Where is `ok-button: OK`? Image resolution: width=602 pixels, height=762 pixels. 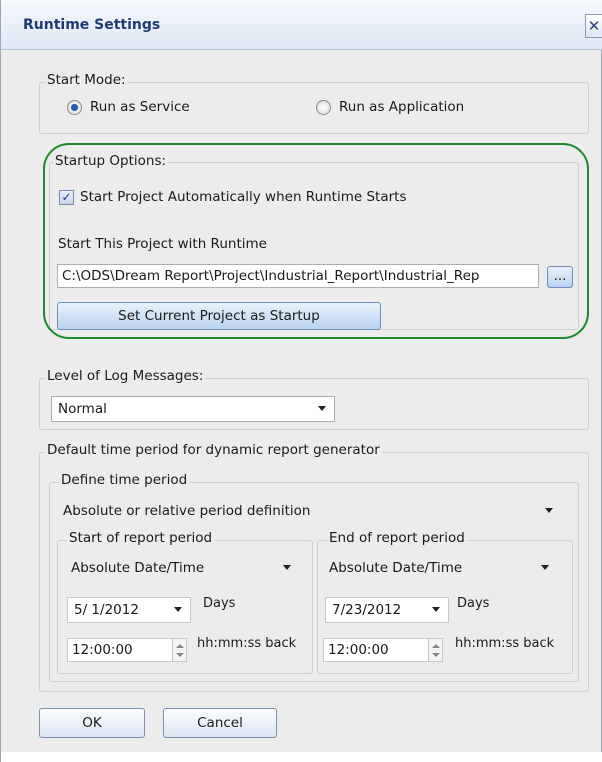
ok-button: OK is located at coordinates (92, 723).